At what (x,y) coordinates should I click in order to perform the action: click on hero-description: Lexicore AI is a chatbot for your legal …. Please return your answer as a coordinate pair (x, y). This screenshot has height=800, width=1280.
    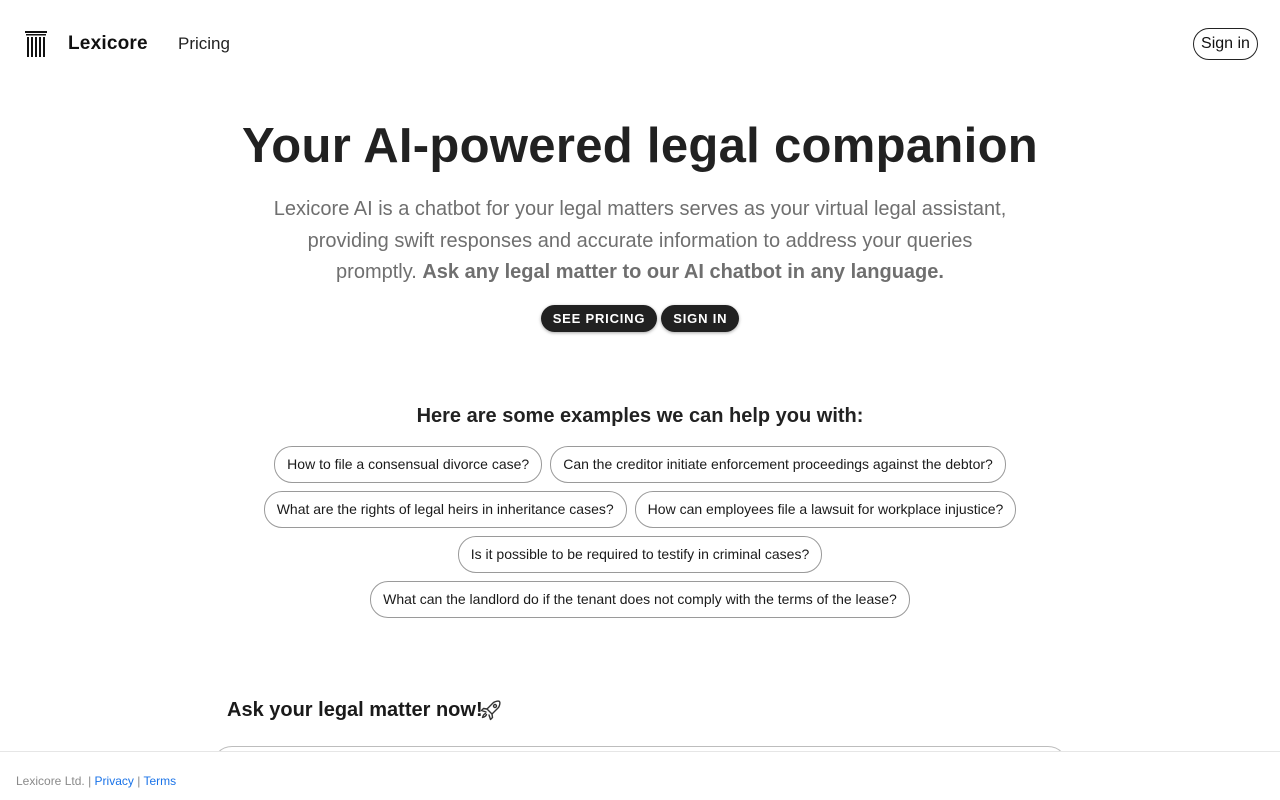
    Looking at the image, I should click on (640, 241).